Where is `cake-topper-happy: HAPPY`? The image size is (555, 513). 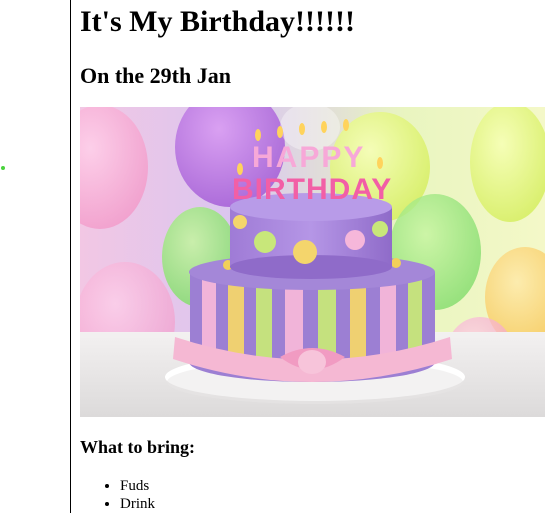
cake-topper-happy: HAPPY is located at coordinates (308, 157).